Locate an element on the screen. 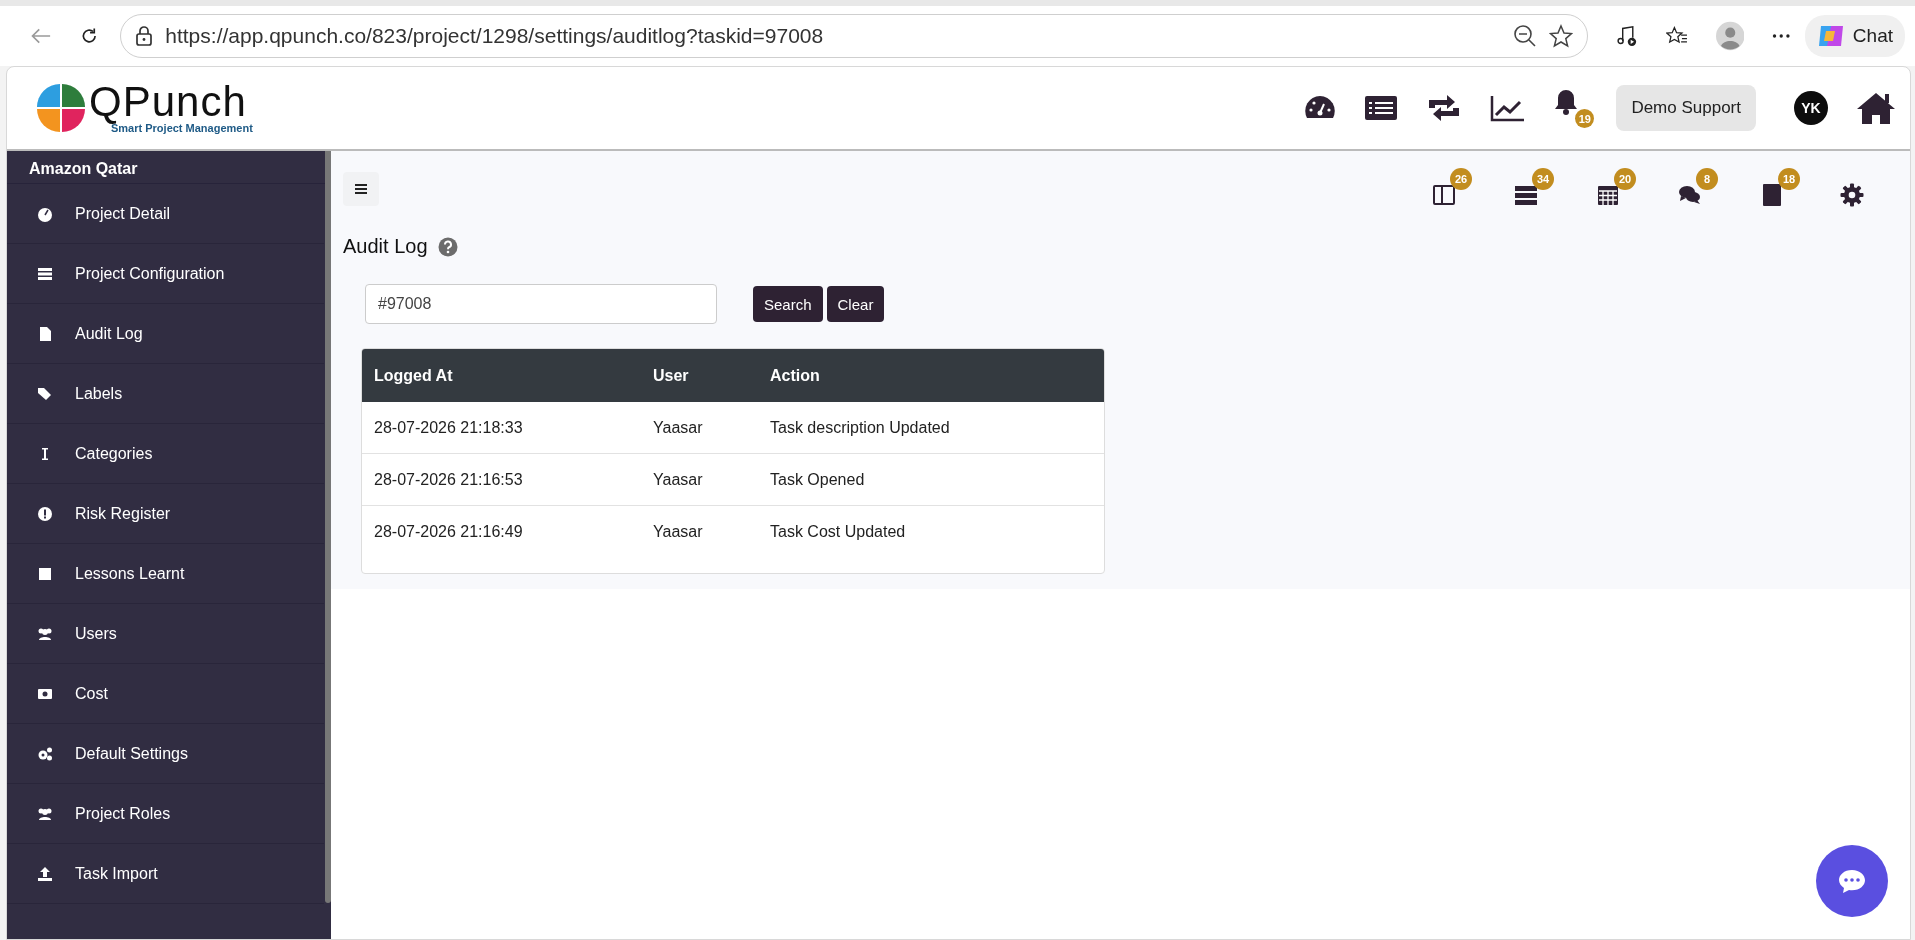 The height and width of the screenshot is (940, 1915). user-button: Demo Support is located at coordinates (1686, 108).